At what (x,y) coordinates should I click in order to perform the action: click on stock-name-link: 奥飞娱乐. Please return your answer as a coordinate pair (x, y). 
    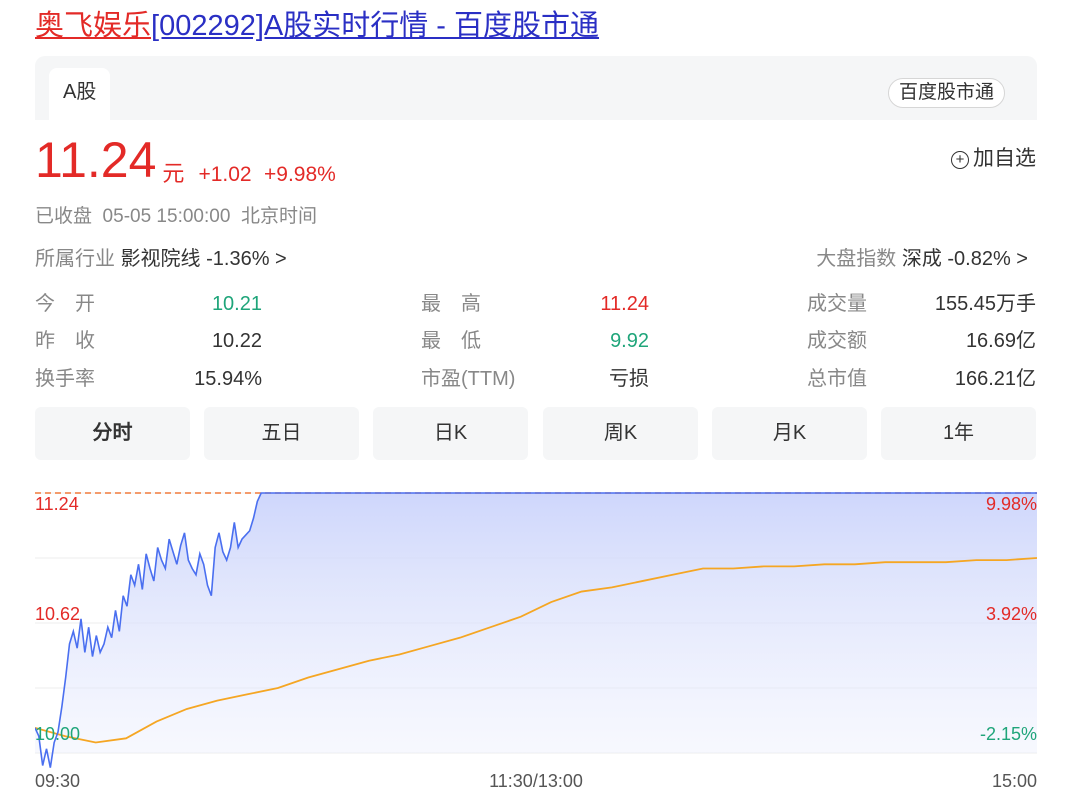
    Looking at the image, I should click on (93, 26).